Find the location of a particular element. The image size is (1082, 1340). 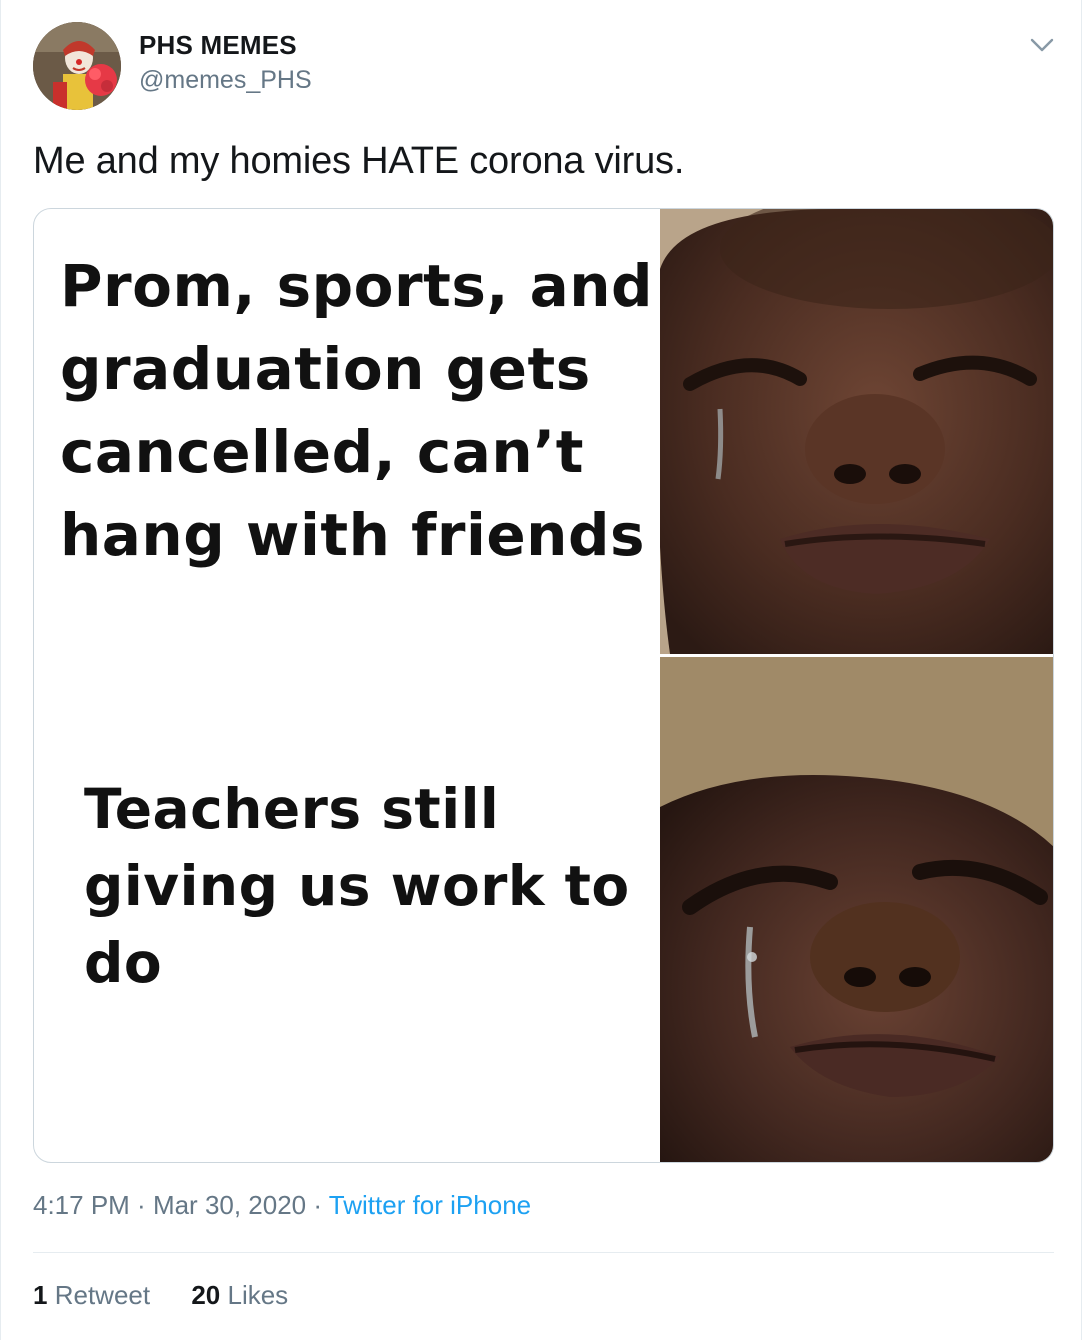

tweet-text: Me and my homies HATE corona virus. is located at coordinates (359, 161).